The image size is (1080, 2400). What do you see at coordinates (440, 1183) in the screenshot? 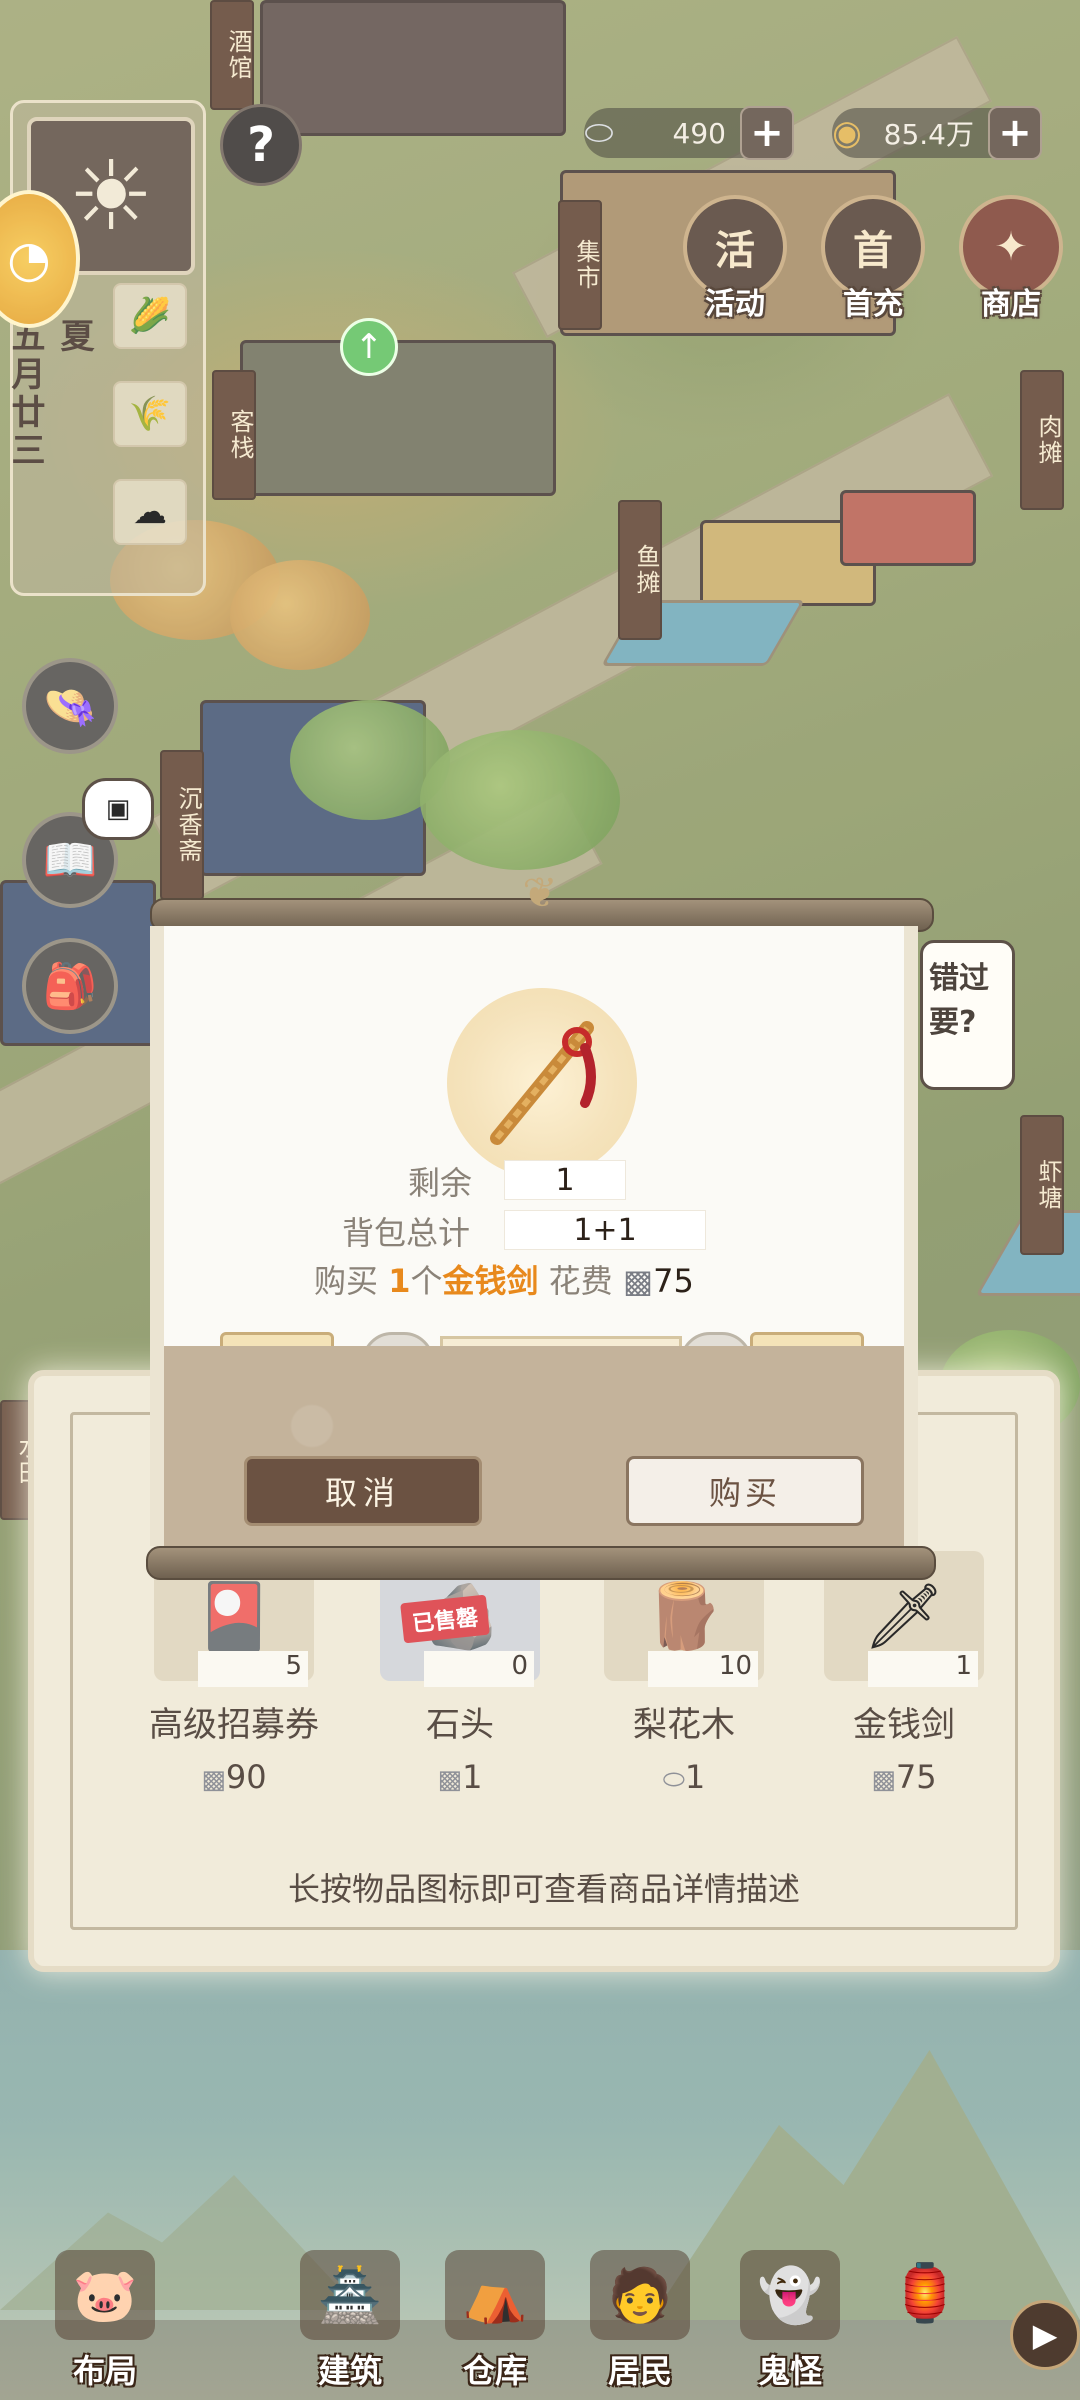
I see `remaining-label: 剩余` at bounding box center [440, 1183].